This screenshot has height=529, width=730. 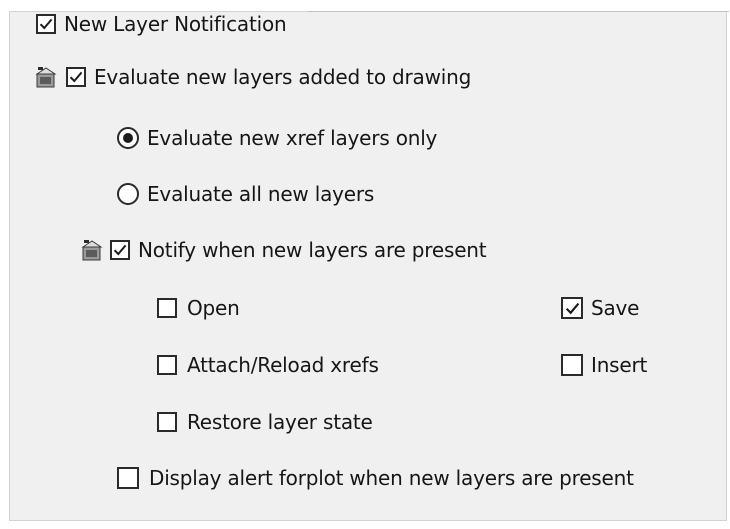 I want to click on notify-restore-layer-state-checkbox, so click(x=167, y=422).